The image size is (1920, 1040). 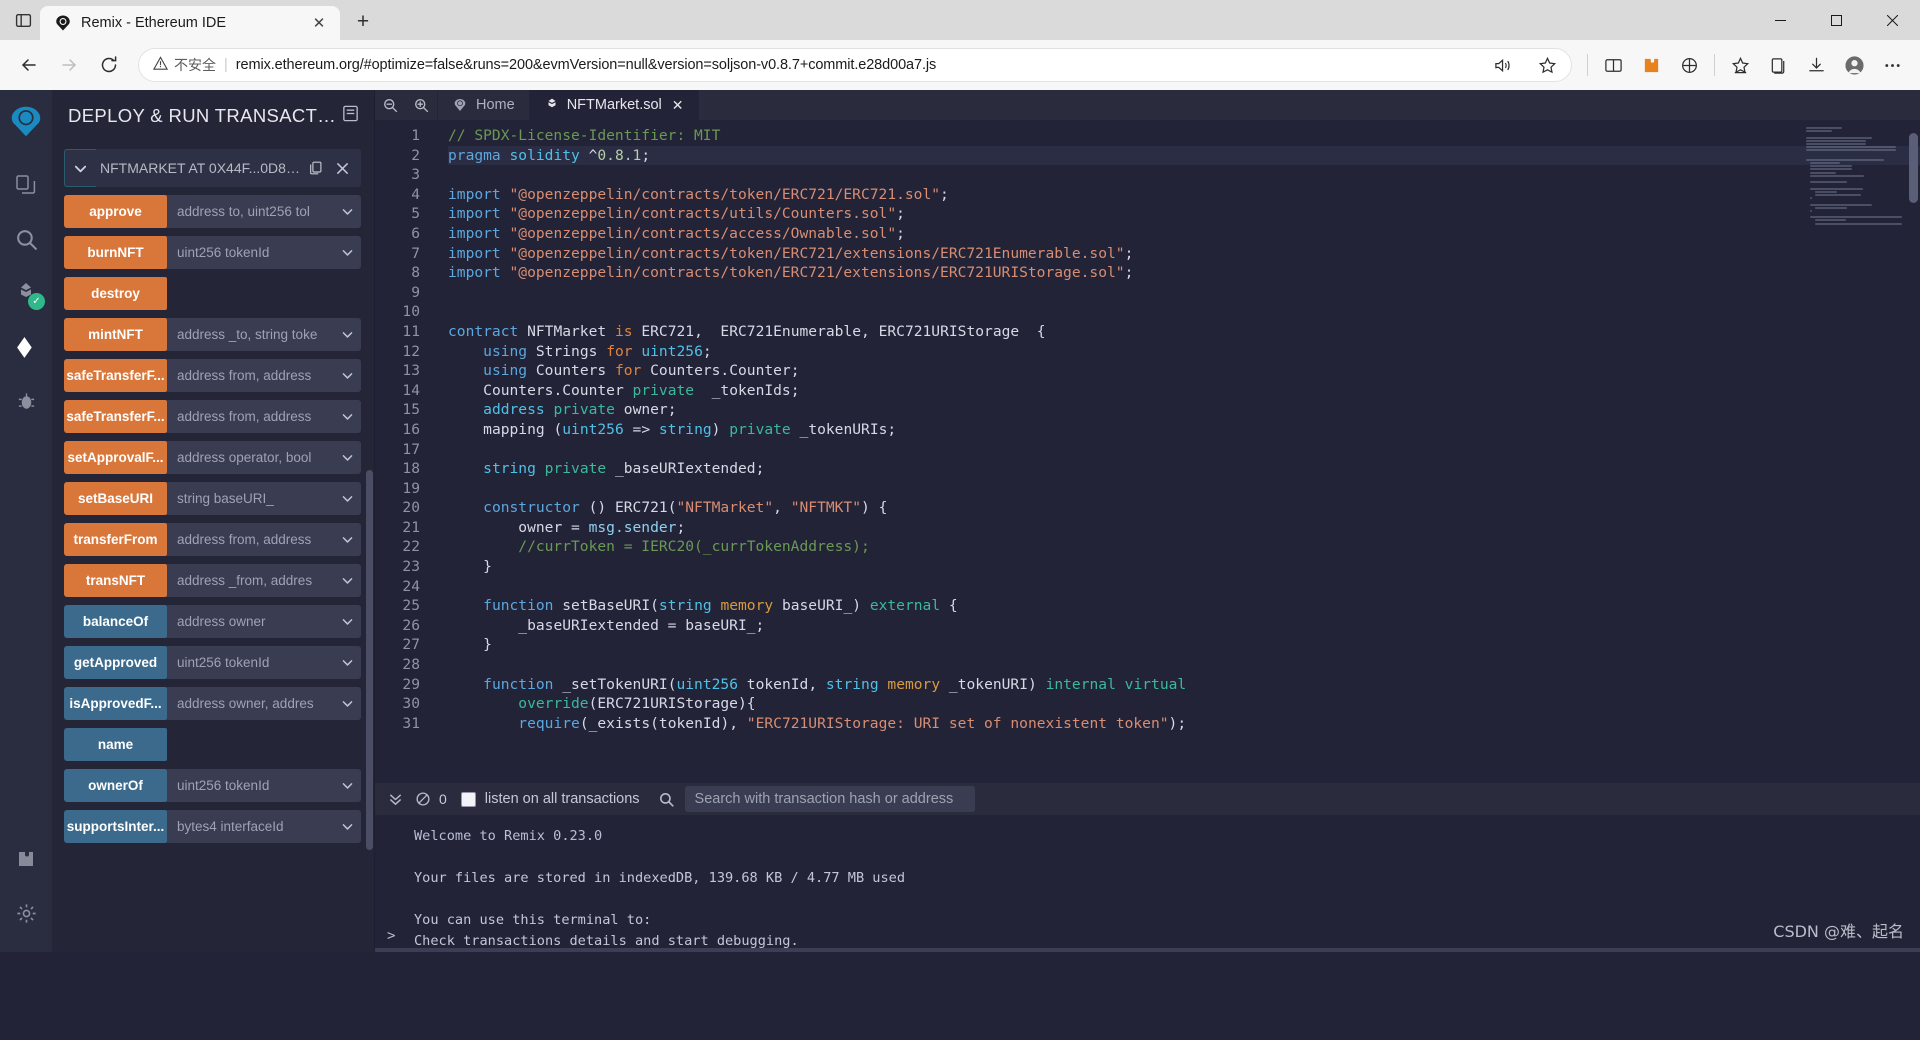 I want to click on terminal-scrollbar, so click(x=1147, y=950).